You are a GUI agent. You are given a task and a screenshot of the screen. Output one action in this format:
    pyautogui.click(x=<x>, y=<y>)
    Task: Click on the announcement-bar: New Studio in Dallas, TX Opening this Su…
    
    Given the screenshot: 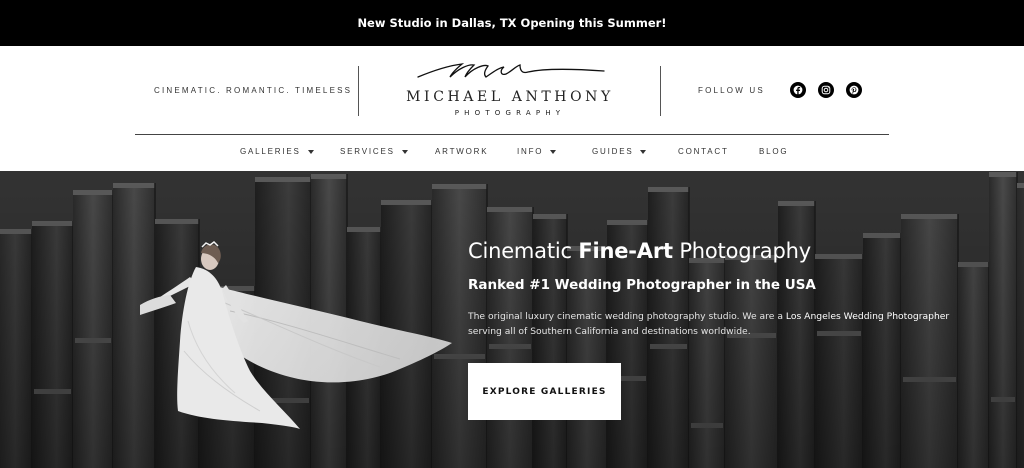 What is the action you would take?
    pyautogui.click(x=512, y=23)
    